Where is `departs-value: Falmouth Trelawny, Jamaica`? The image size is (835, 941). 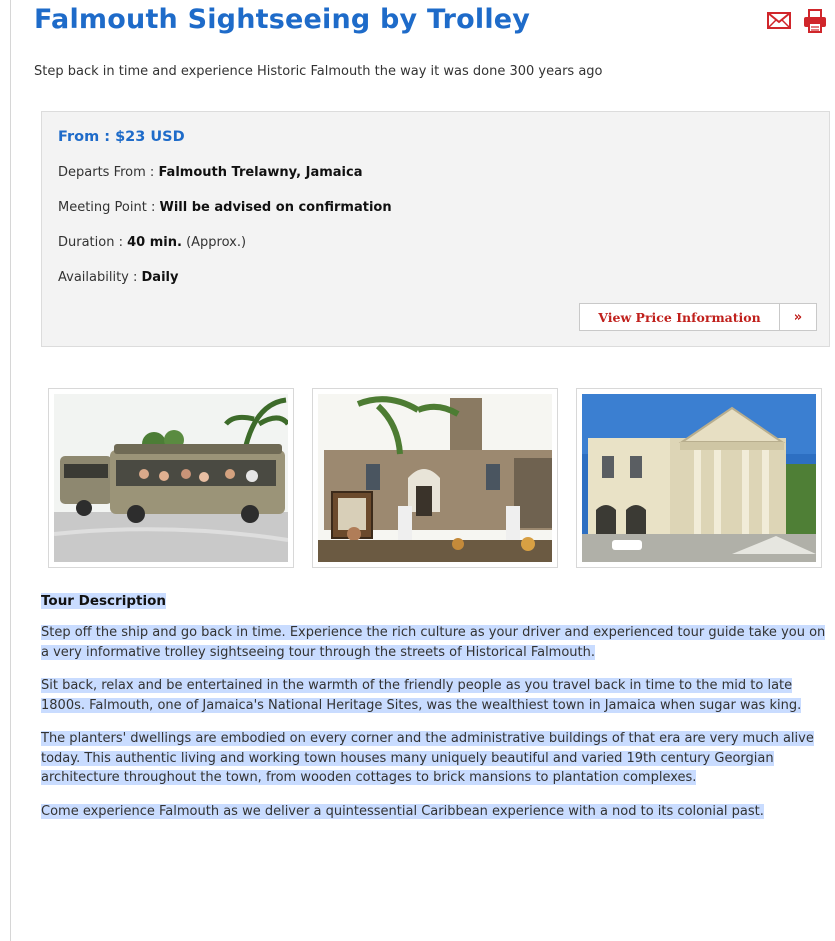 departs-value: Falmouth Trelawny, Jamaica is located at coordinates (260, 172).